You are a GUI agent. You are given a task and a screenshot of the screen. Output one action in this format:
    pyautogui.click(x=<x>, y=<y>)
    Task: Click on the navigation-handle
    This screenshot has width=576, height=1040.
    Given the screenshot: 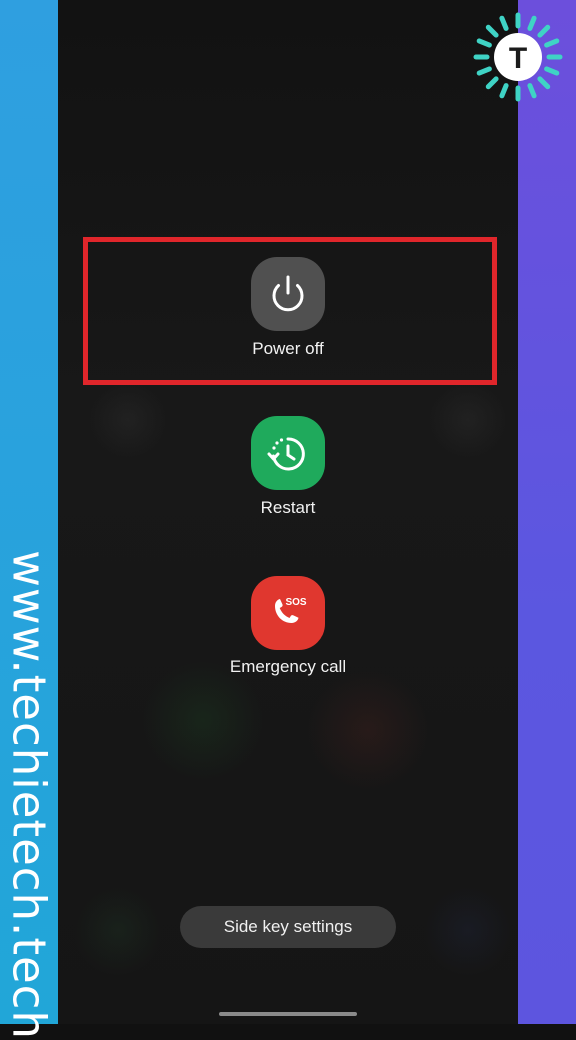 What is the action you would take?
    pyautogui.click(x=288, y=1014)
    